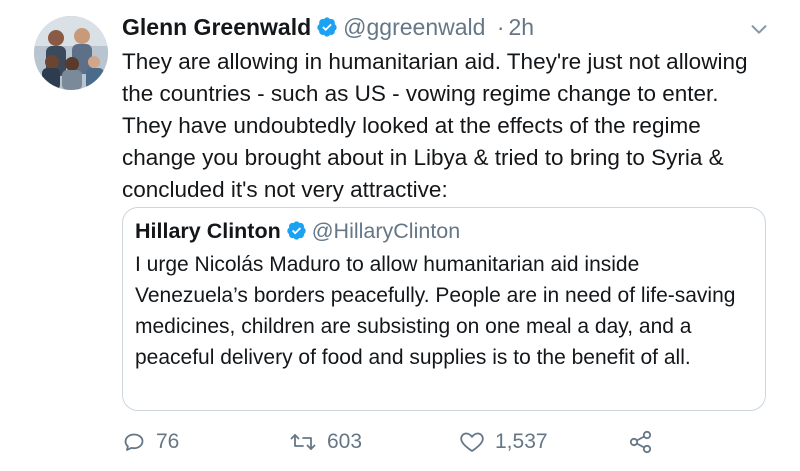 The width and height of the screenshot is (800, 471). What do you see at coordinates (216, 27) in the screenshot?
I see `author-name: Glenn Greenwald` at bounding box center [216, 27].